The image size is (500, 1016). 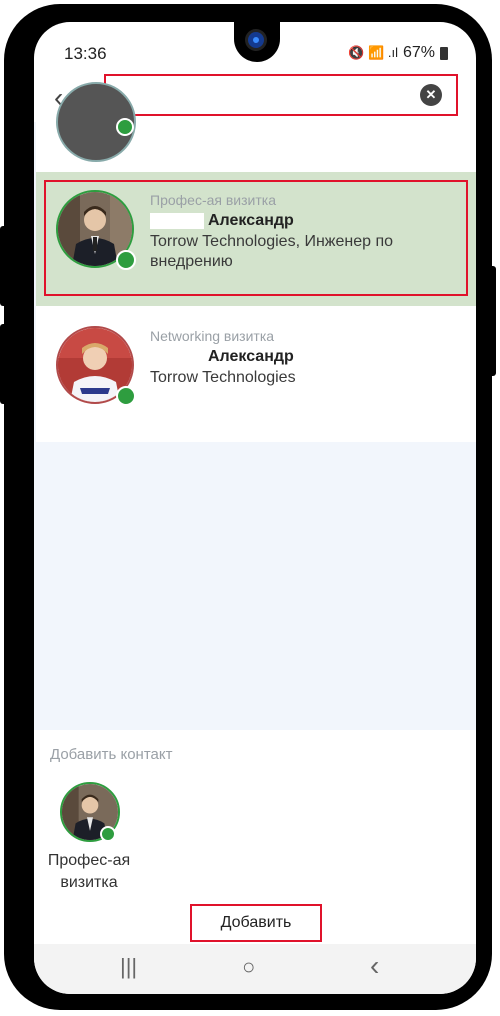 I want to click on signal-icons: 🔇 📶 .ıl, so click(x=373, y=52).